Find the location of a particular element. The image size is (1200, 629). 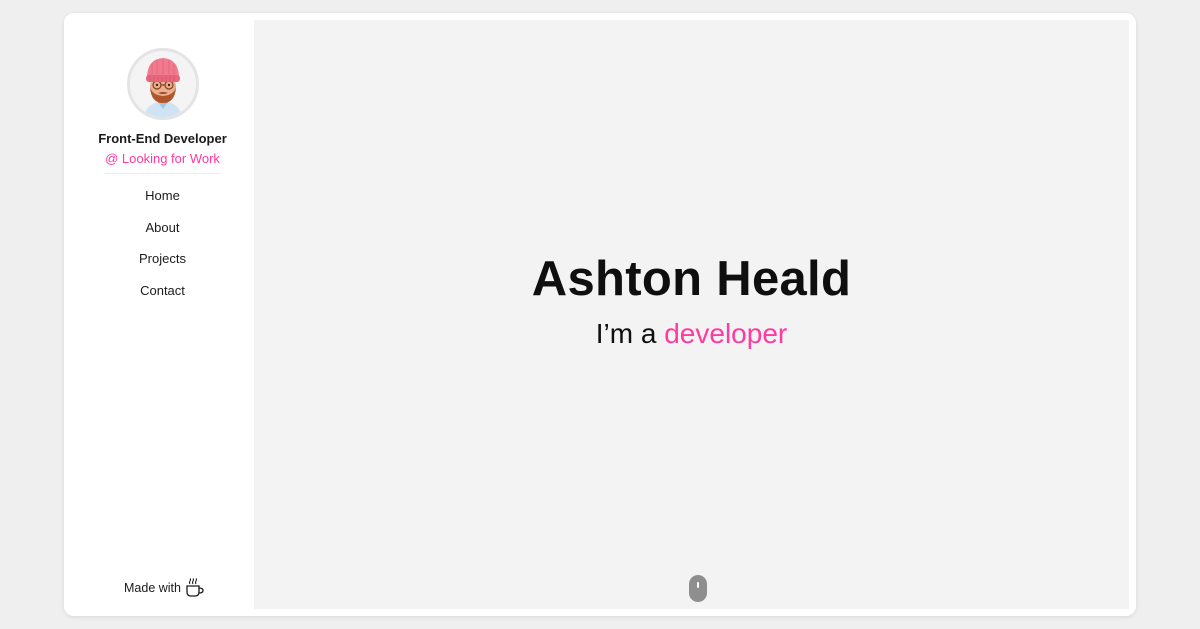

footer-made-with: Made with is located at coordinates (165, 588).